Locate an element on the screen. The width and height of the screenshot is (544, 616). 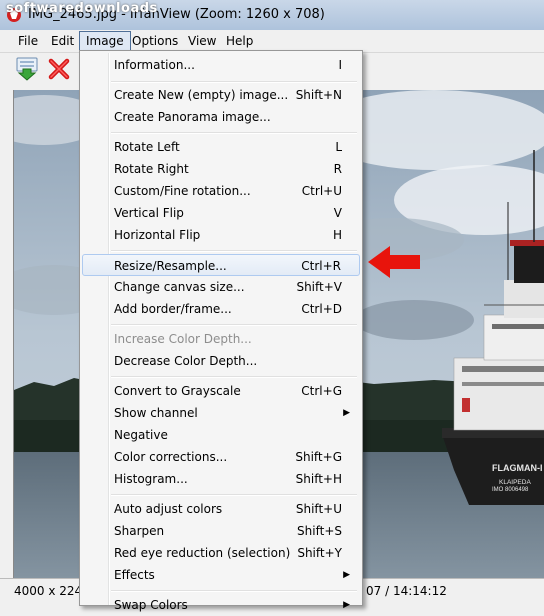
menu-item-effects: Effects ▶ is located at coordinates (221, 575).